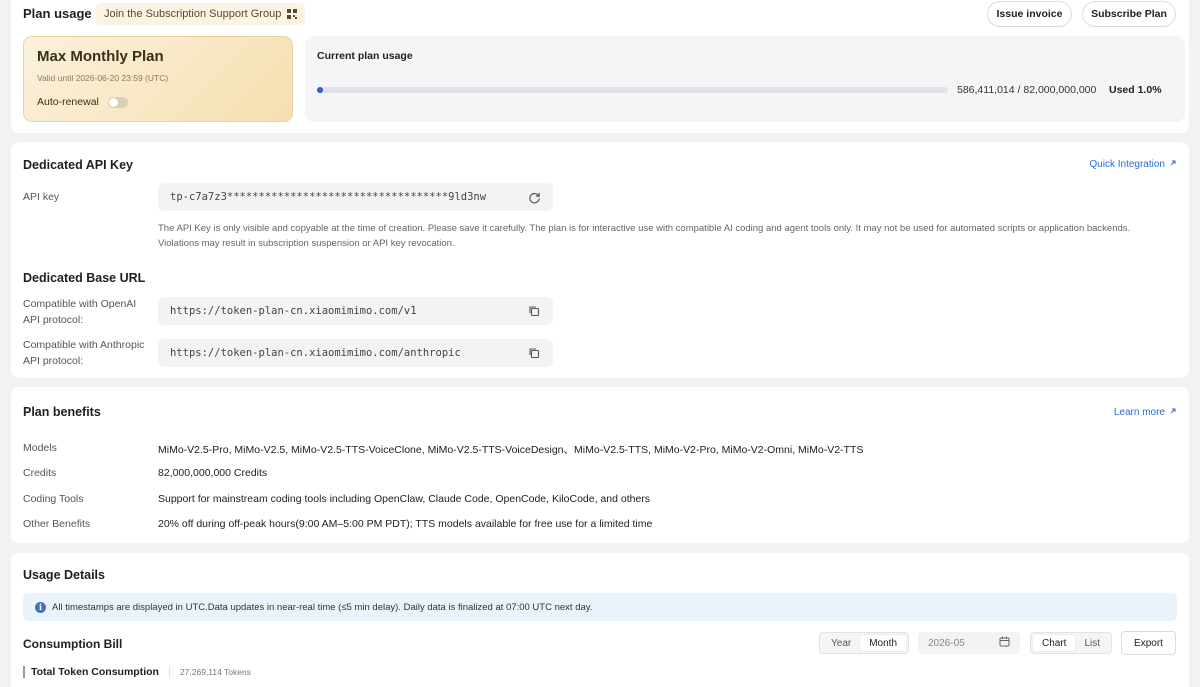 This screenshot has height=687, width=1200. I want to click on usage-details-title: Usage Details, so click(64, 575).